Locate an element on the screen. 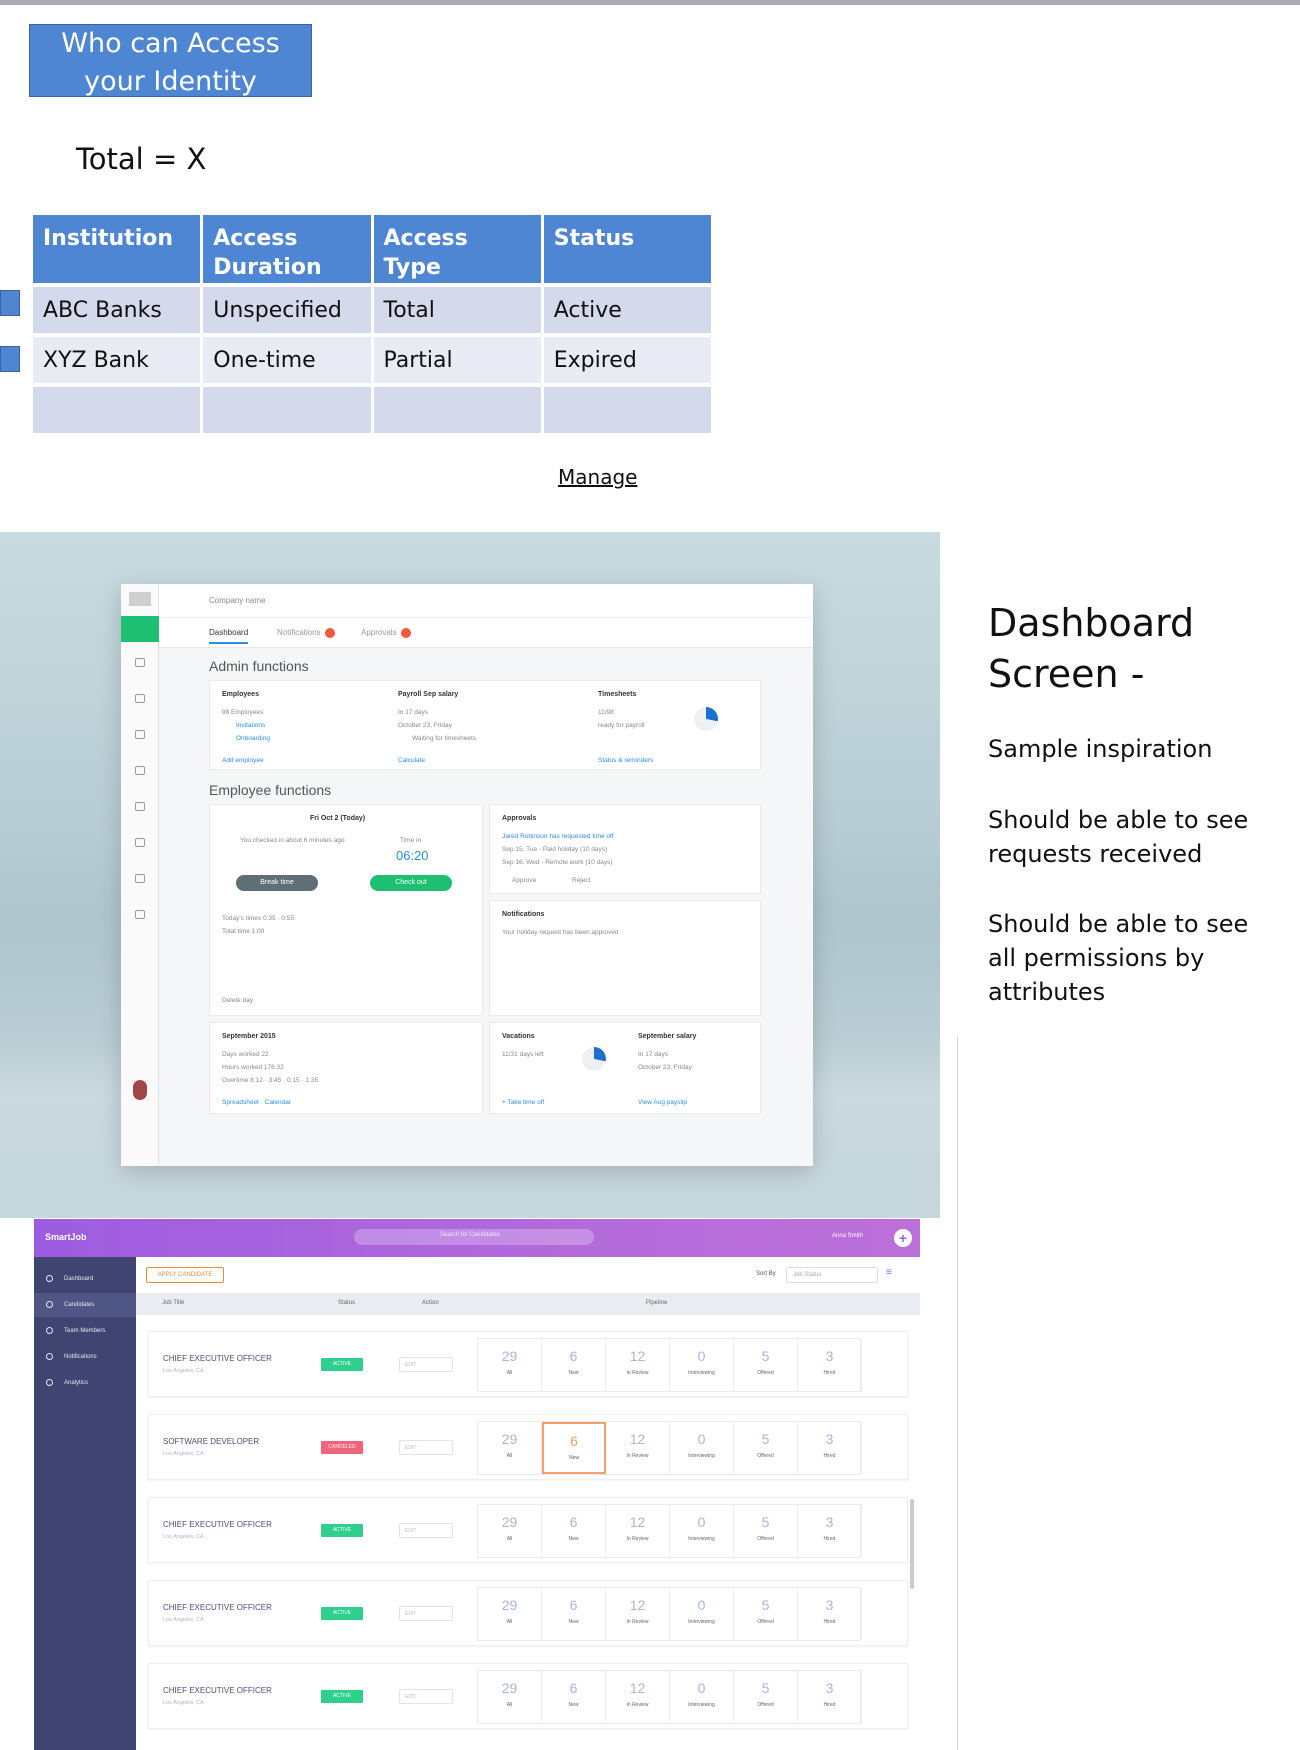  sort-label: Sort By is located at coordinates (766, 1274).